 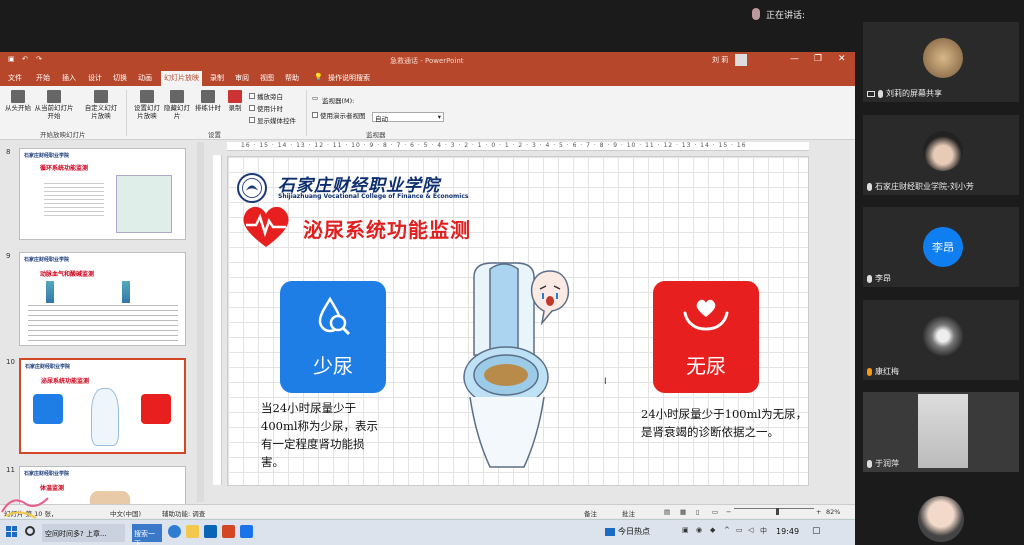 I want to click on ppt-title-bar: ▣ ↶ ↷ 急救通话 - PowerPoint 刘 莉 — ❐ ✕, so click(x=427, y=61).